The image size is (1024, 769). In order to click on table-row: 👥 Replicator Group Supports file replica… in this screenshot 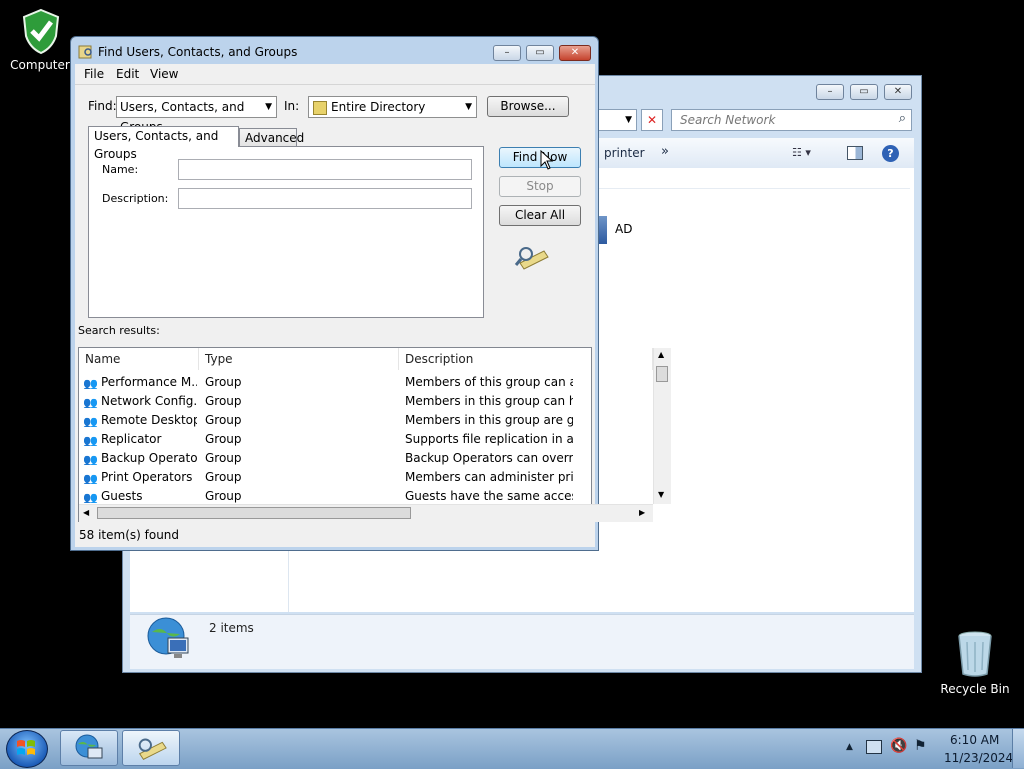, I will do `click(327, 439)`.